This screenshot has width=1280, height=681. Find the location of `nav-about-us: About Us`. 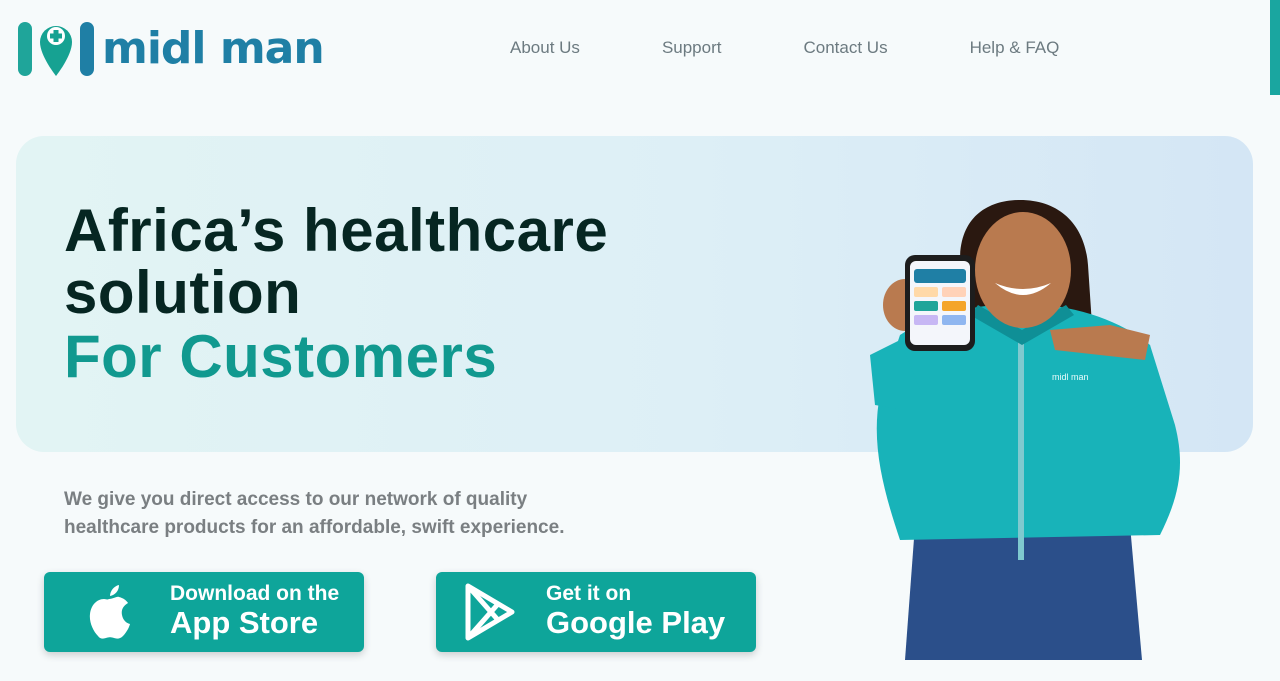

nav-about-us: About Us is located at coordinates (545, 48).